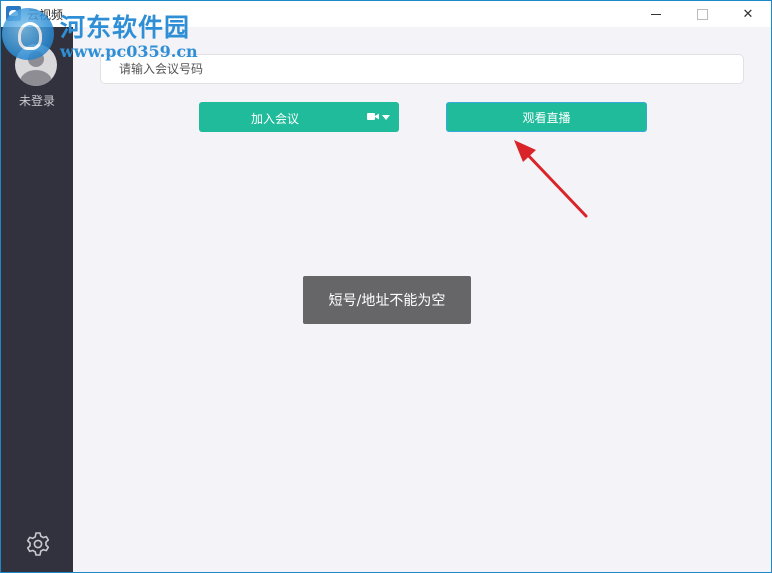 The height and width of the screenshot is (573, 772). I want to click on toast-message: 短号/地址不能为空, so click(387, 301).